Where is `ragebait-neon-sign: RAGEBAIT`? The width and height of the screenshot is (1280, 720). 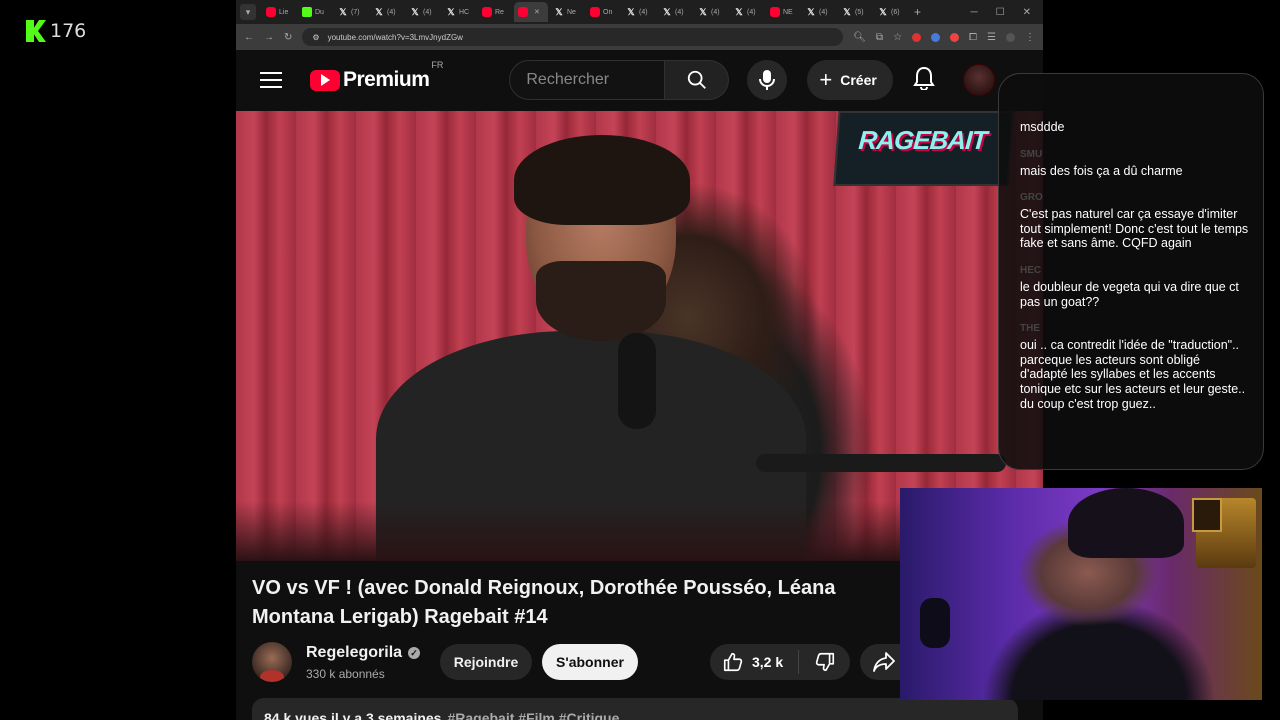 ragebait-neon-sign: RAGEBAIT is located at coordinates (923, 148).